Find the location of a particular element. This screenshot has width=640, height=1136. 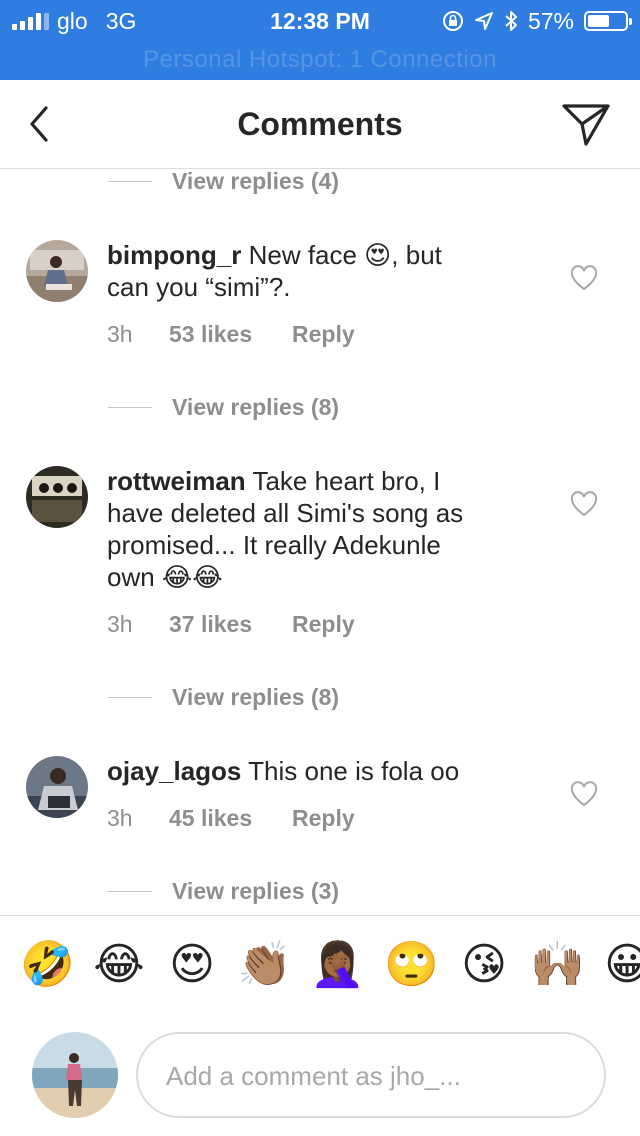

paper-plane-icon is located at coordinates (586, 125).